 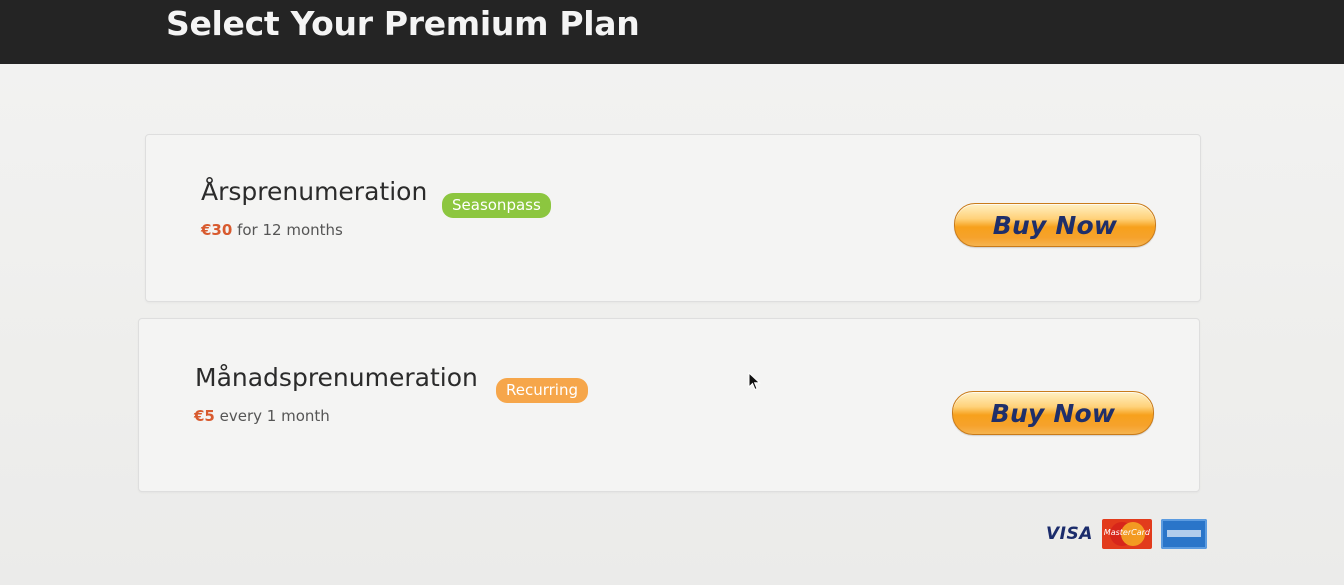 What do you see at coordinates (290, 230) in the screenshot?
I see `plan-period: for 12 months` at bounding box center [290, 230].